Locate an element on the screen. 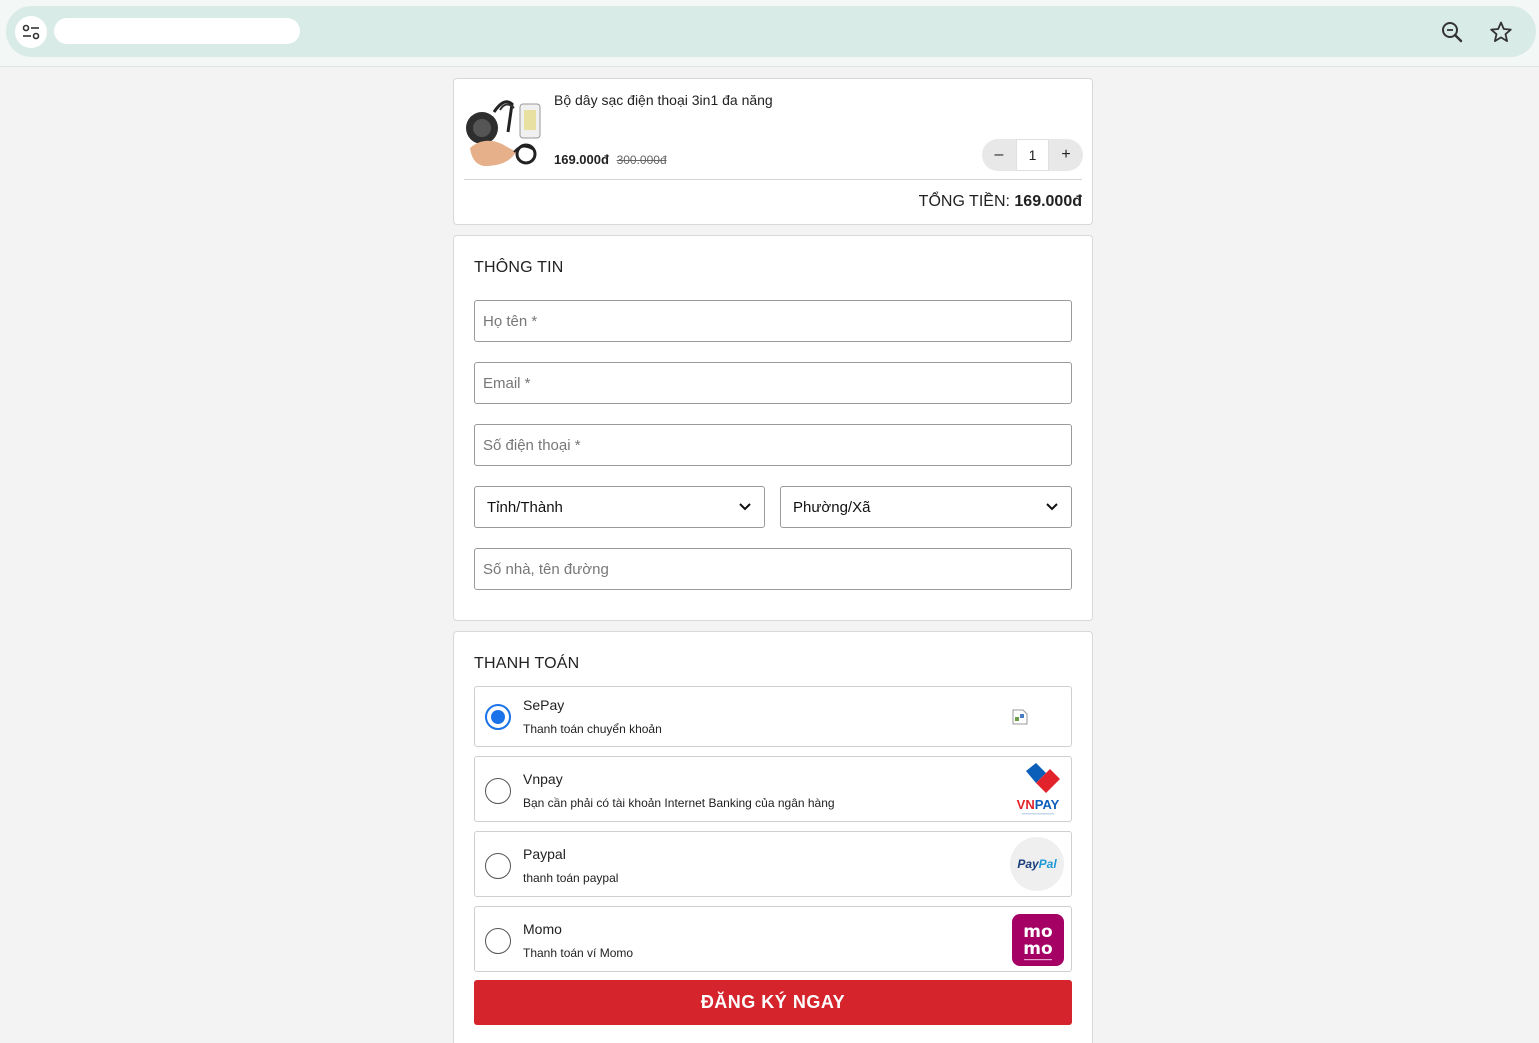  quantity-stepper: – 1 + is located at coordinates (1032, 155).